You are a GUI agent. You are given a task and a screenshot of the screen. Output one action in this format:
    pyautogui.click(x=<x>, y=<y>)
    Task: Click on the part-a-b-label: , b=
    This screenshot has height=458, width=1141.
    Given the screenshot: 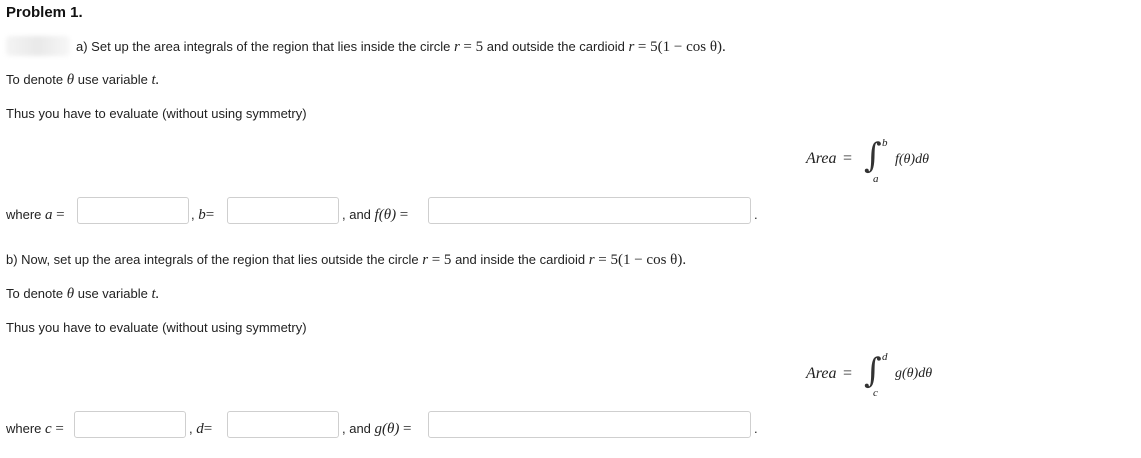 What is the action you would take?
    pyautogui.click(x=202, y=215)
    